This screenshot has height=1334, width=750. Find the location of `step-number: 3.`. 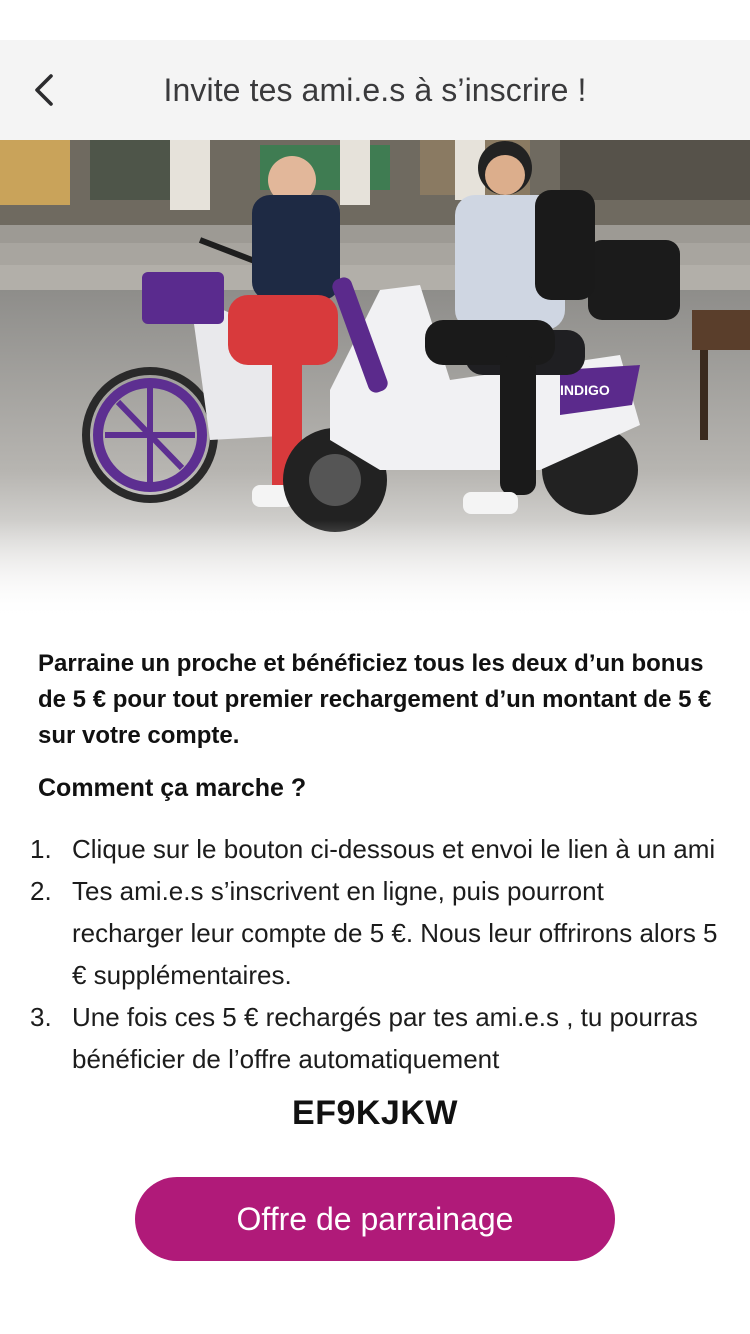

step-number: 3. is located at coordinates (41, 1017).